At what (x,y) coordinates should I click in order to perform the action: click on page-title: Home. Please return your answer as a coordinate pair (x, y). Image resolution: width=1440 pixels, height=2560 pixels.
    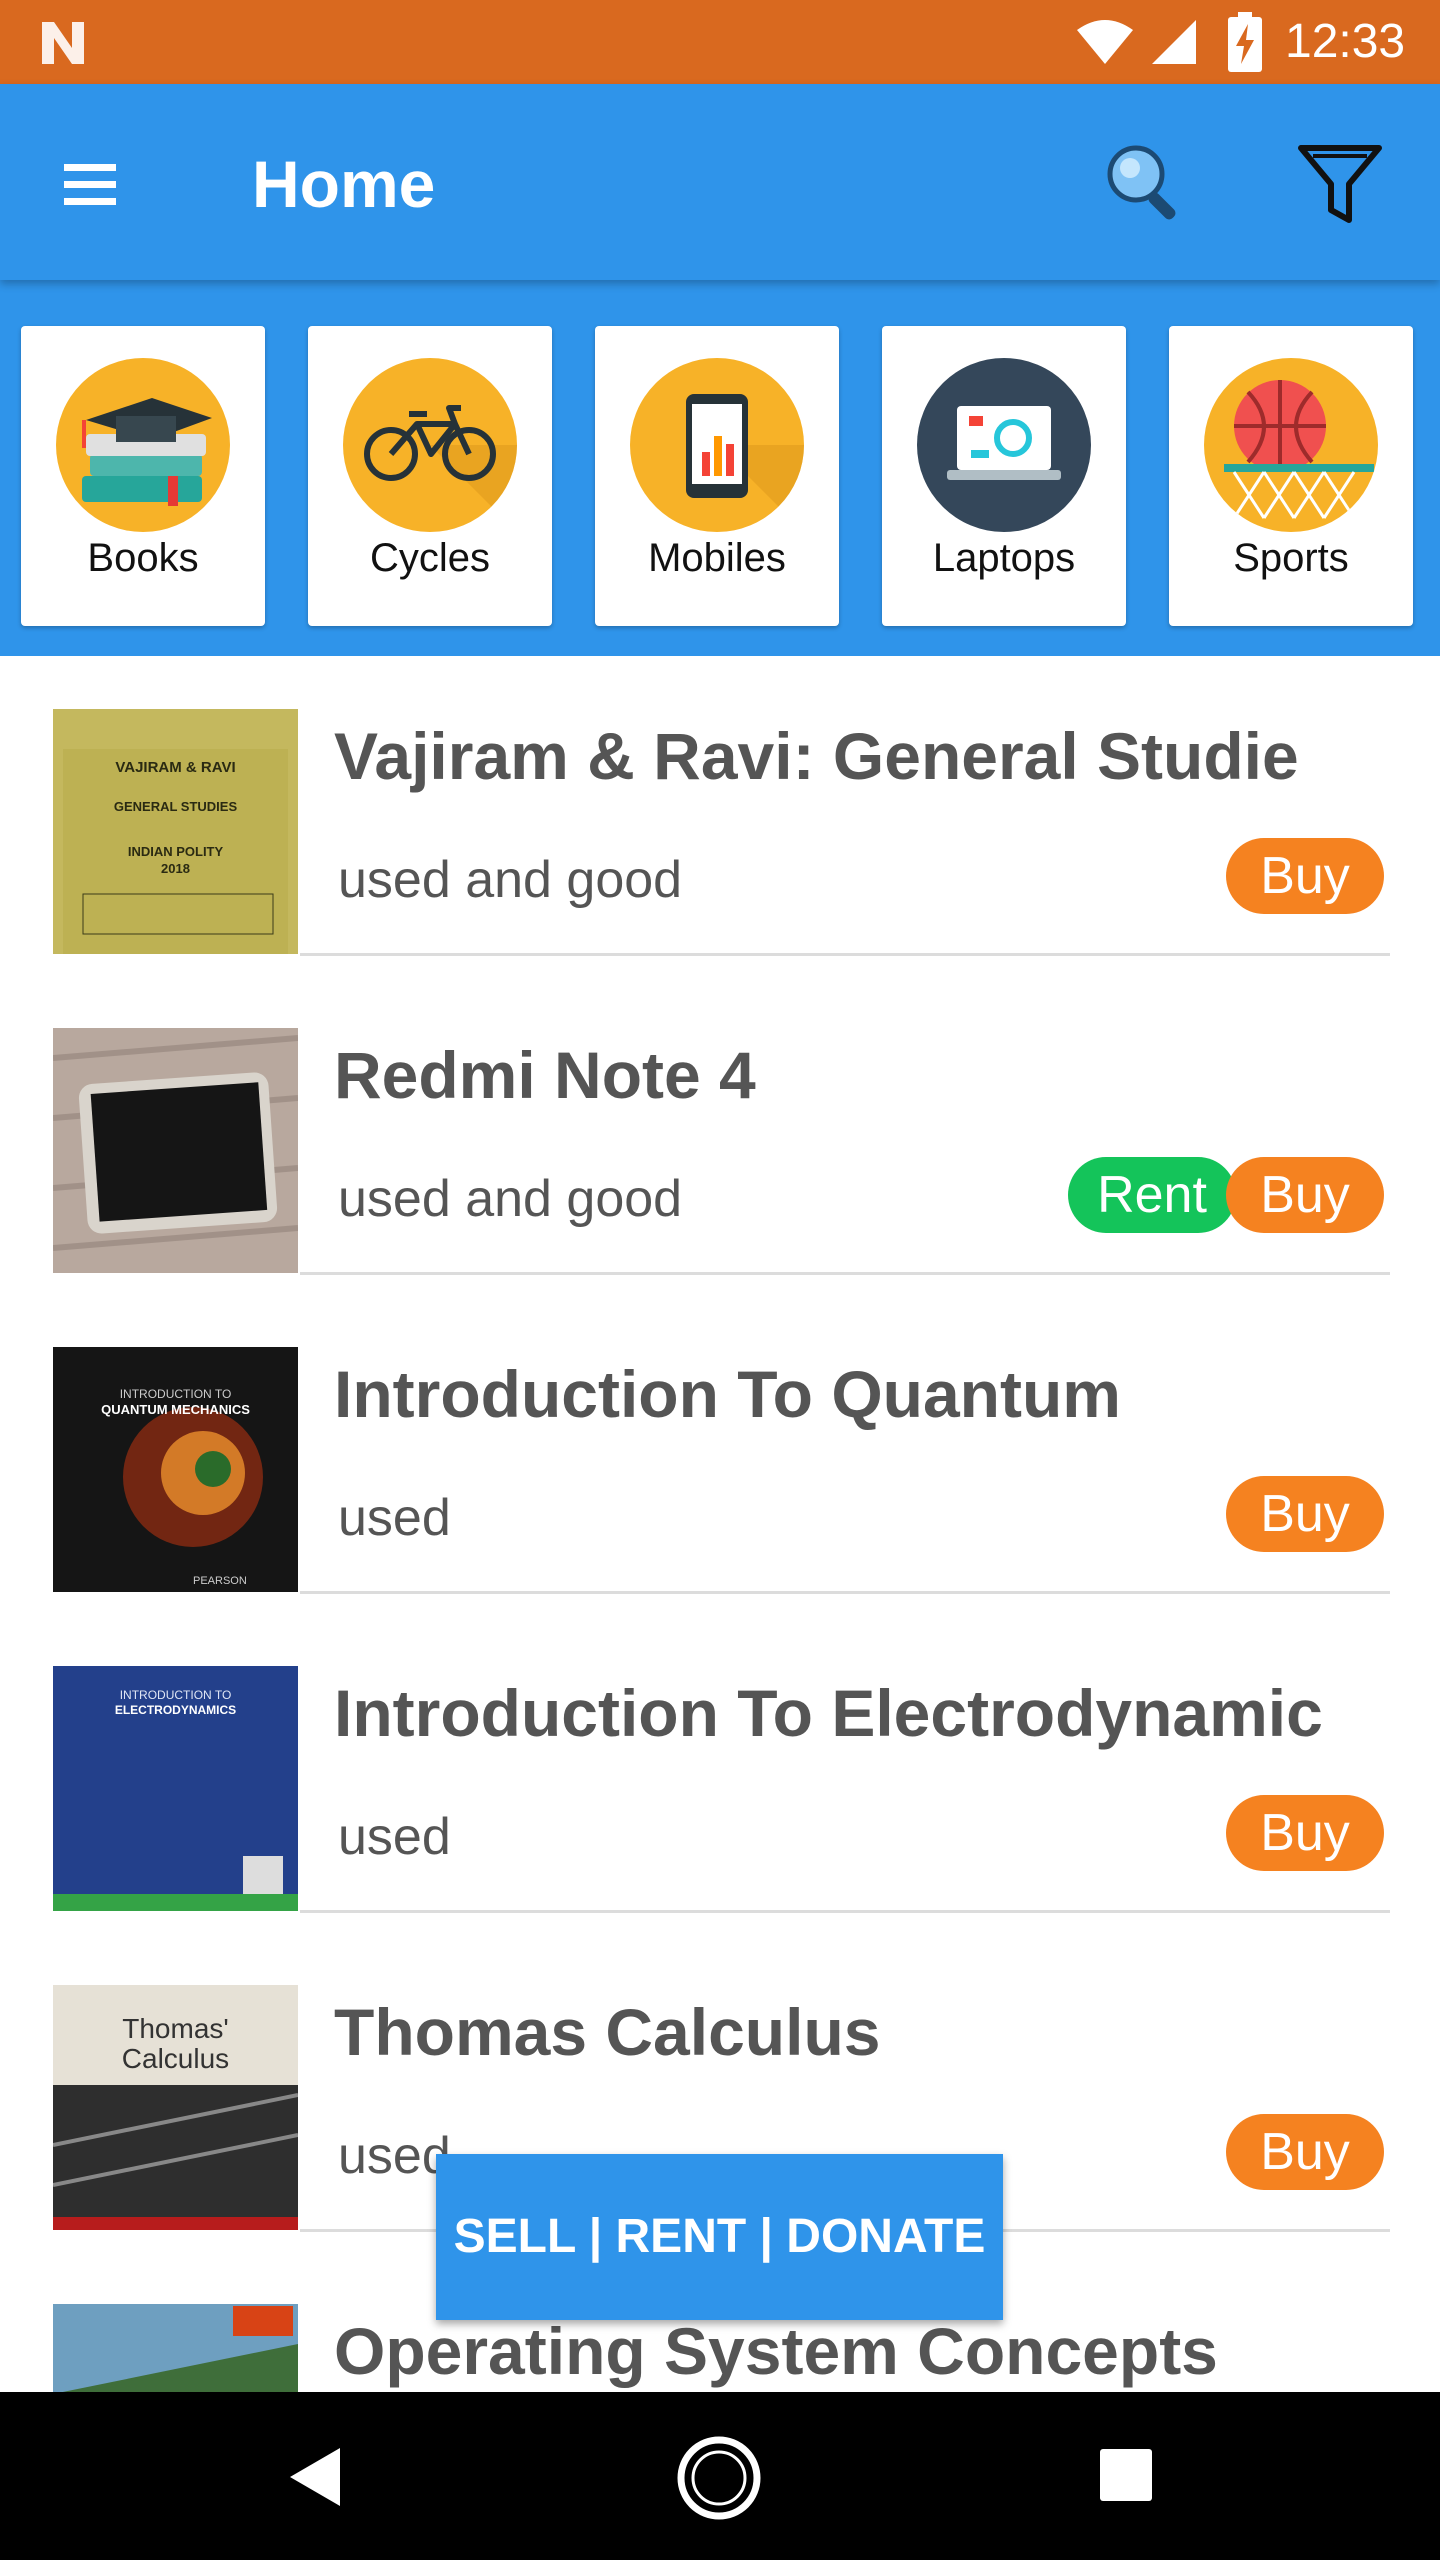
    Looking at the image, I should click on (344, 184).